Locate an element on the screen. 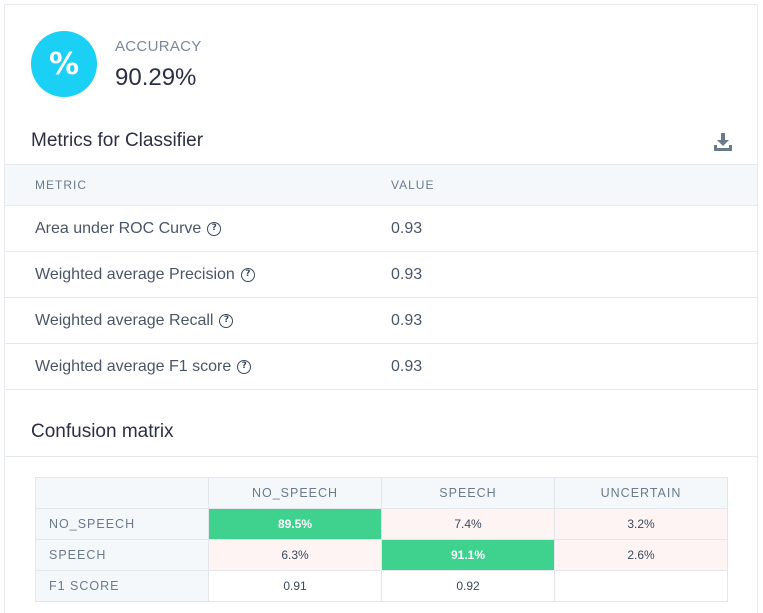 The height and width of the screenshot is (613, 763). matrix-cell: 0.92 is located at coordinates (468, 586).